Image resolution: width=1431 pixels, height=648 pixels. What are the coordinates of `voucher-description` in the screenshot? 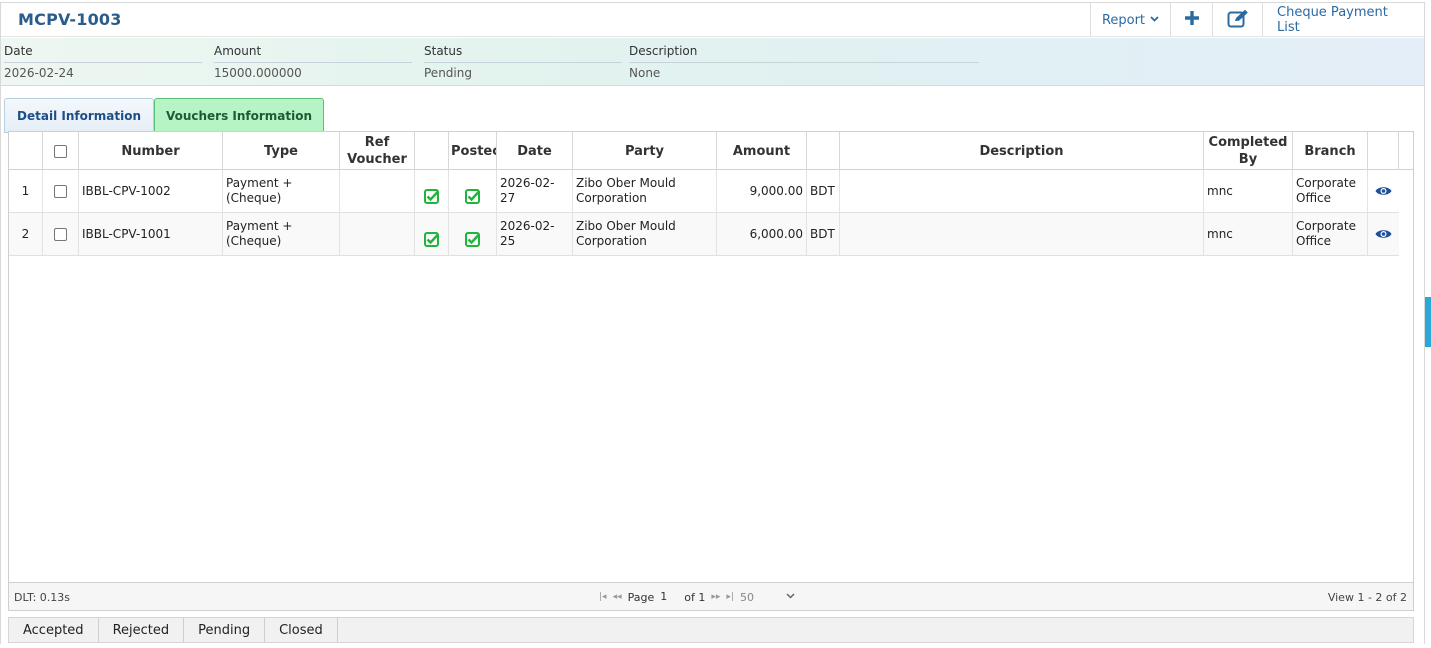 It's located at (1022, 234).